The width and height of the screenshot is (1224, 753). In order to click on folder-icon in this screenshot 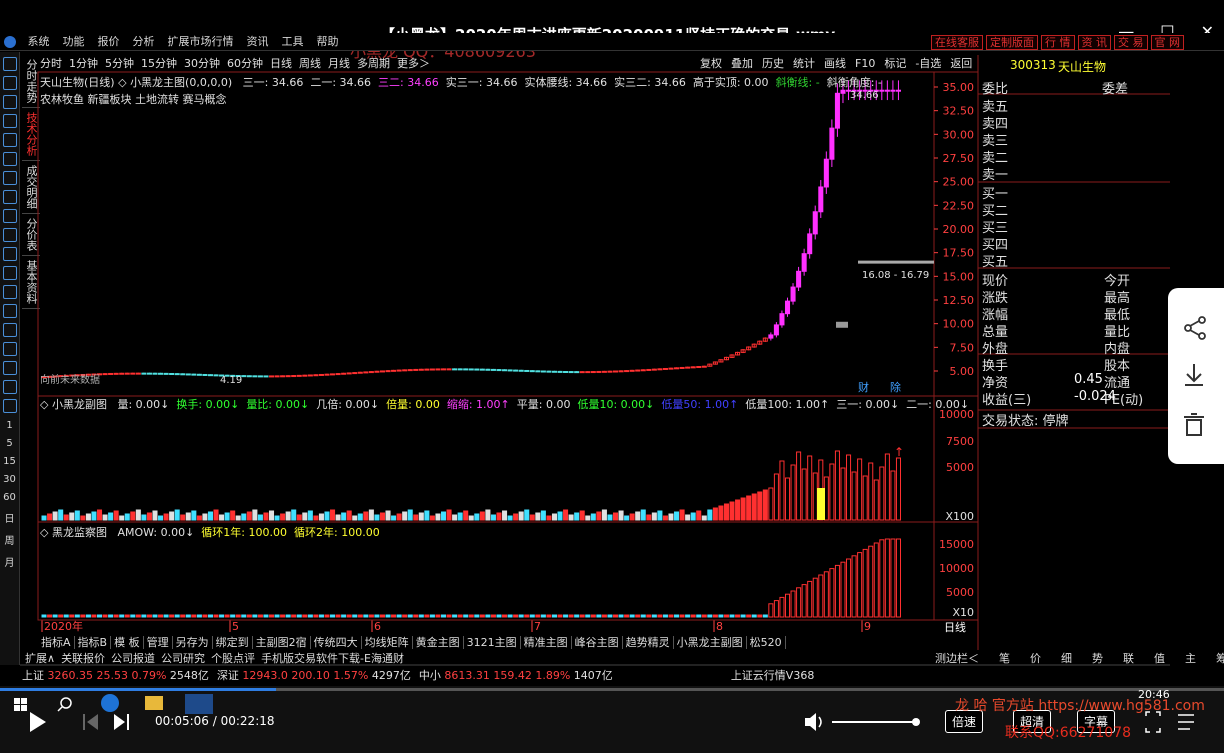, I will do `click(154, 703)`.